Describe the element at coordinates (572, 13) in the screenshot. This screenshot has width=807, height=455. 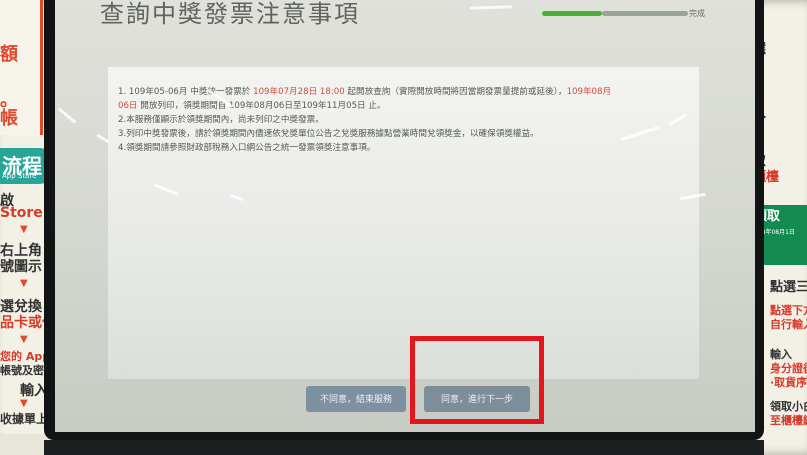
I see `progress-fill` at that location.